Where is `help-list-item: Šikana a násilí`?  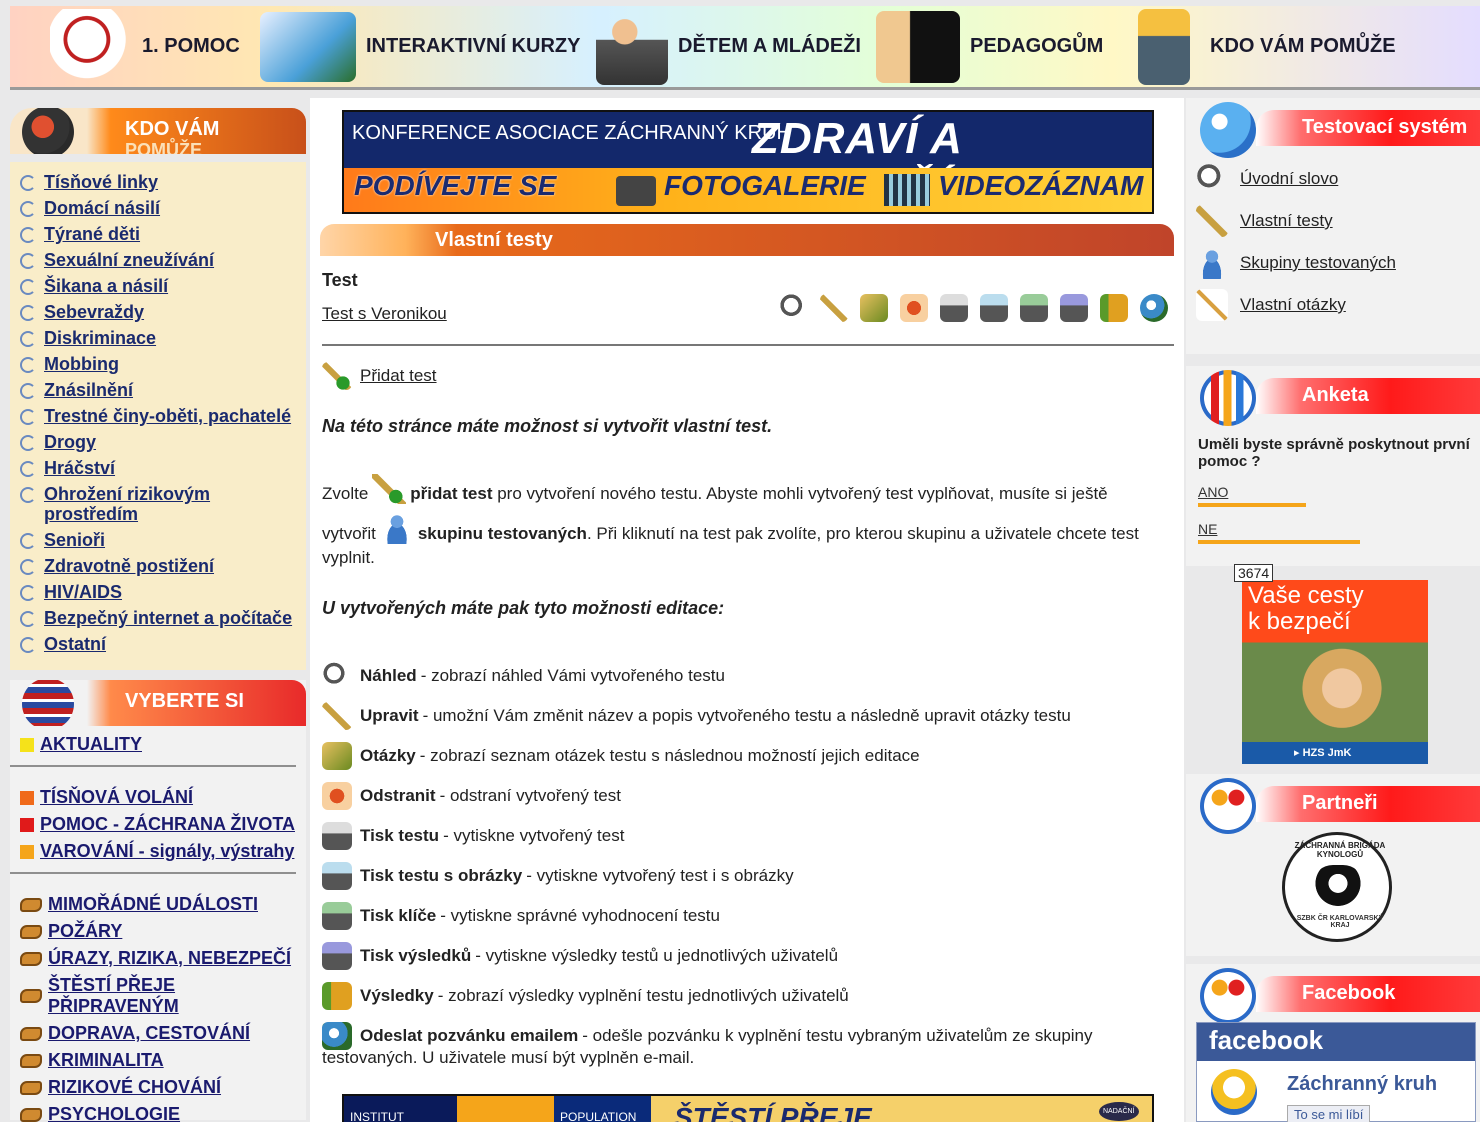 help-list-item: Šikana a násilí is located at coordinates (159, 286).